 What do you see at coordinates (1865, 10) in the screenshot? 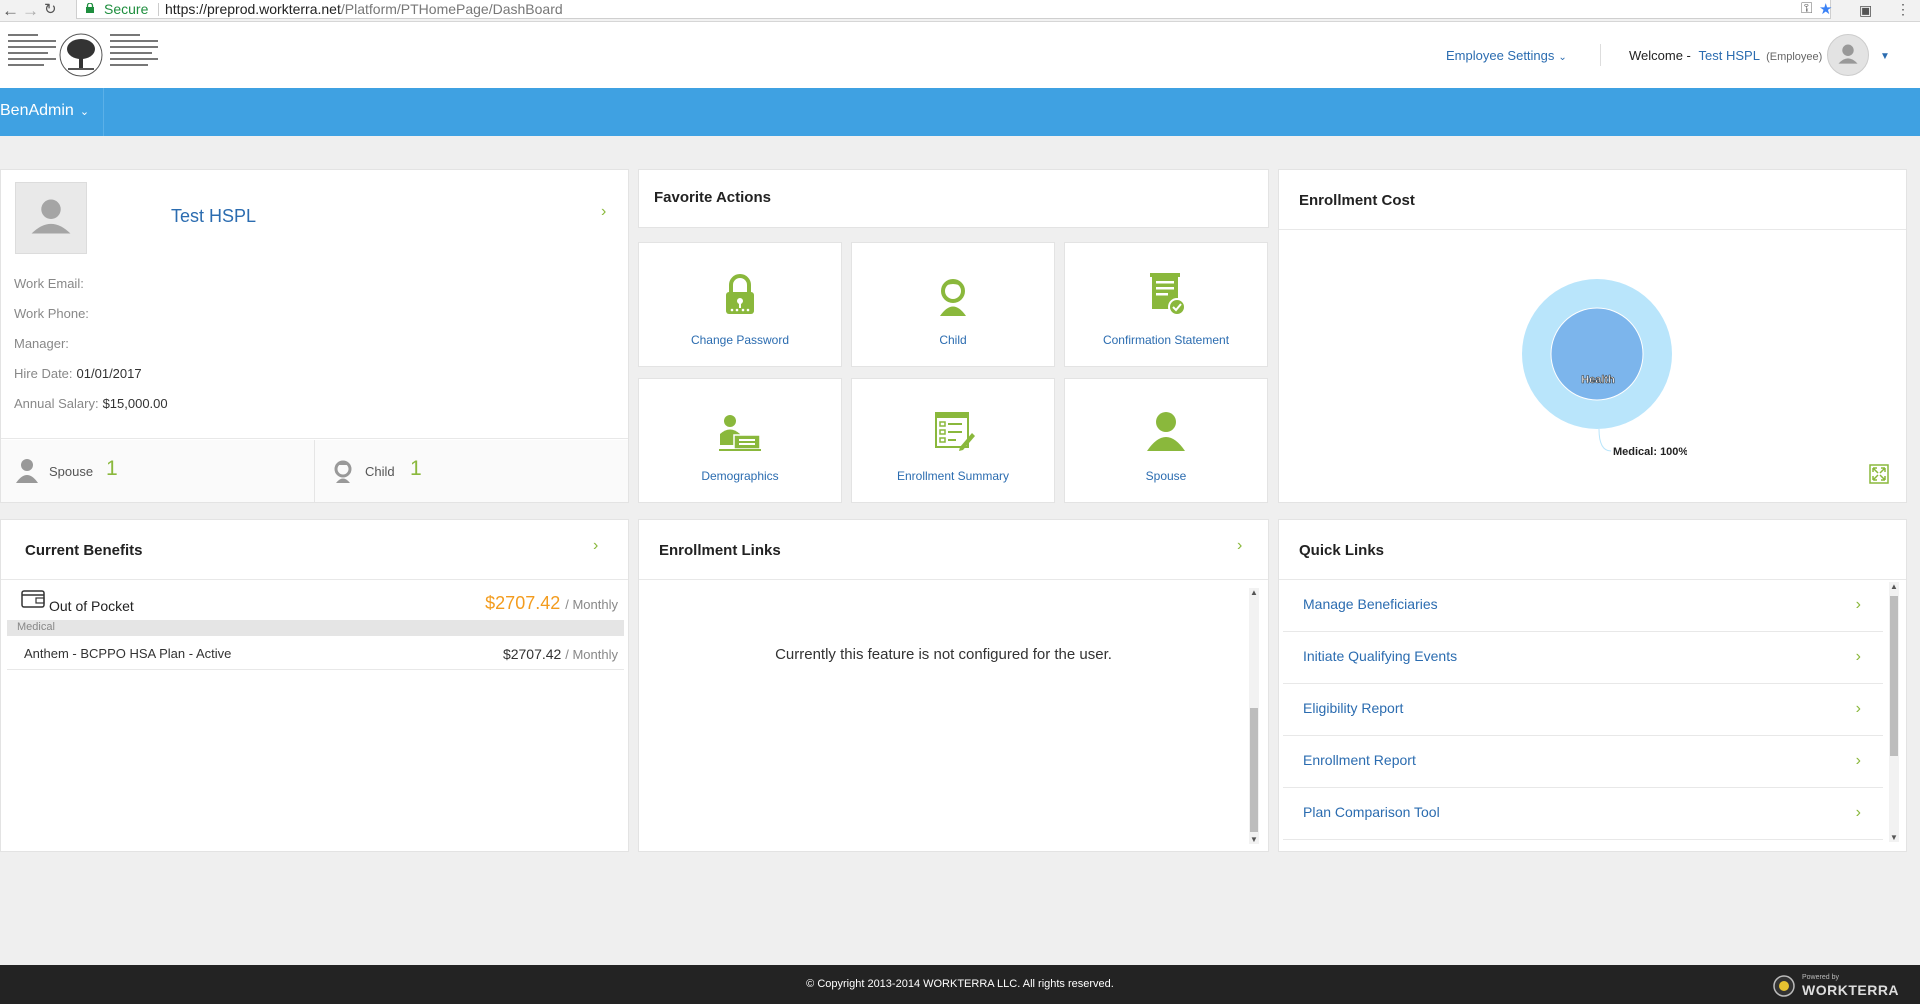
I see `extension-icon: ▣` at bounding box center [1865, 10].